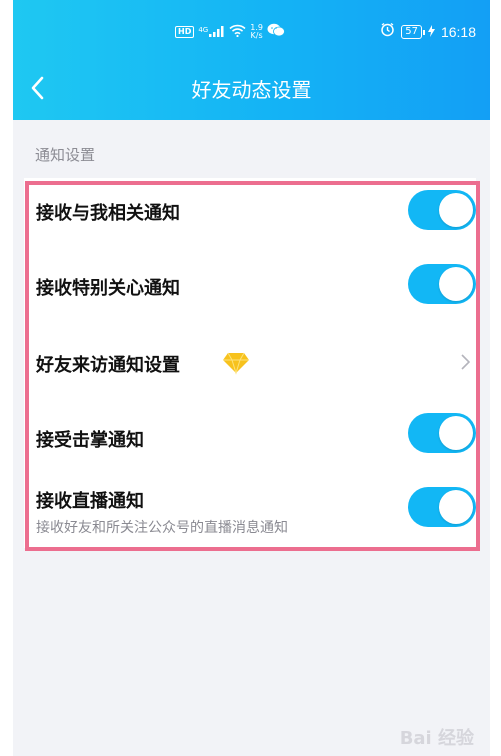 Image resolution: width=501 pixels, height=756 pixels. I want to click on section-title: 通知设置, so click(65, 155).